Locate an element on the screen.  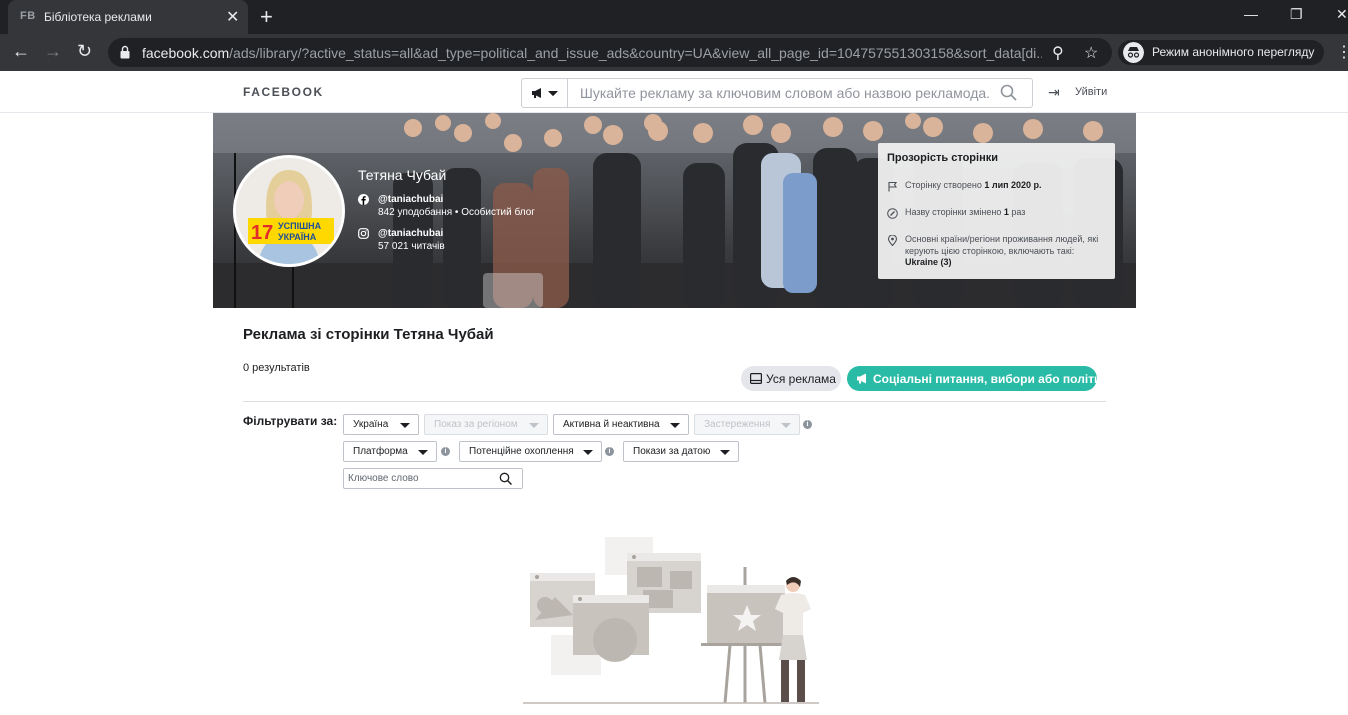
reach-filter: Потенційне охоплення is located at coordinates (530, 451).